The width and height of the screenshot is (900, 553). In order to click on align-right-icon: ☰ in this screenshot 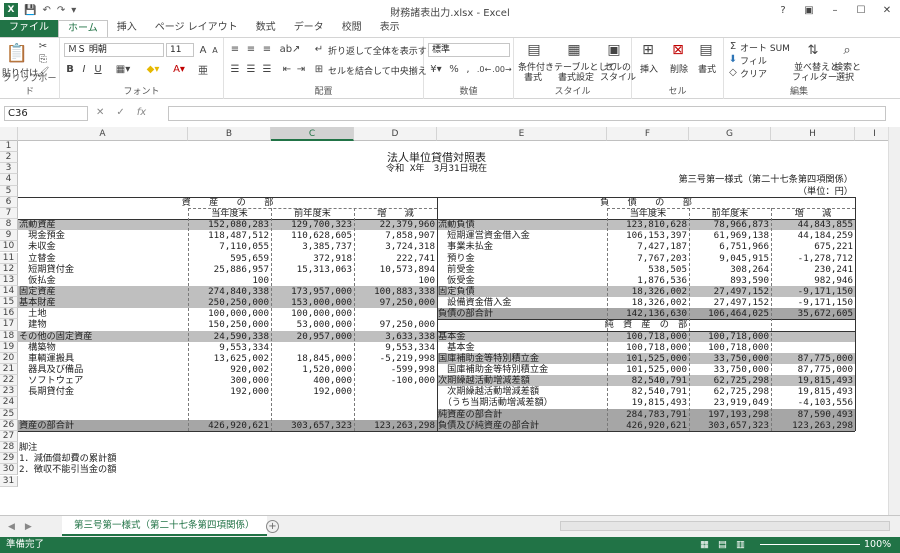, I will do `click(267, 69)`.